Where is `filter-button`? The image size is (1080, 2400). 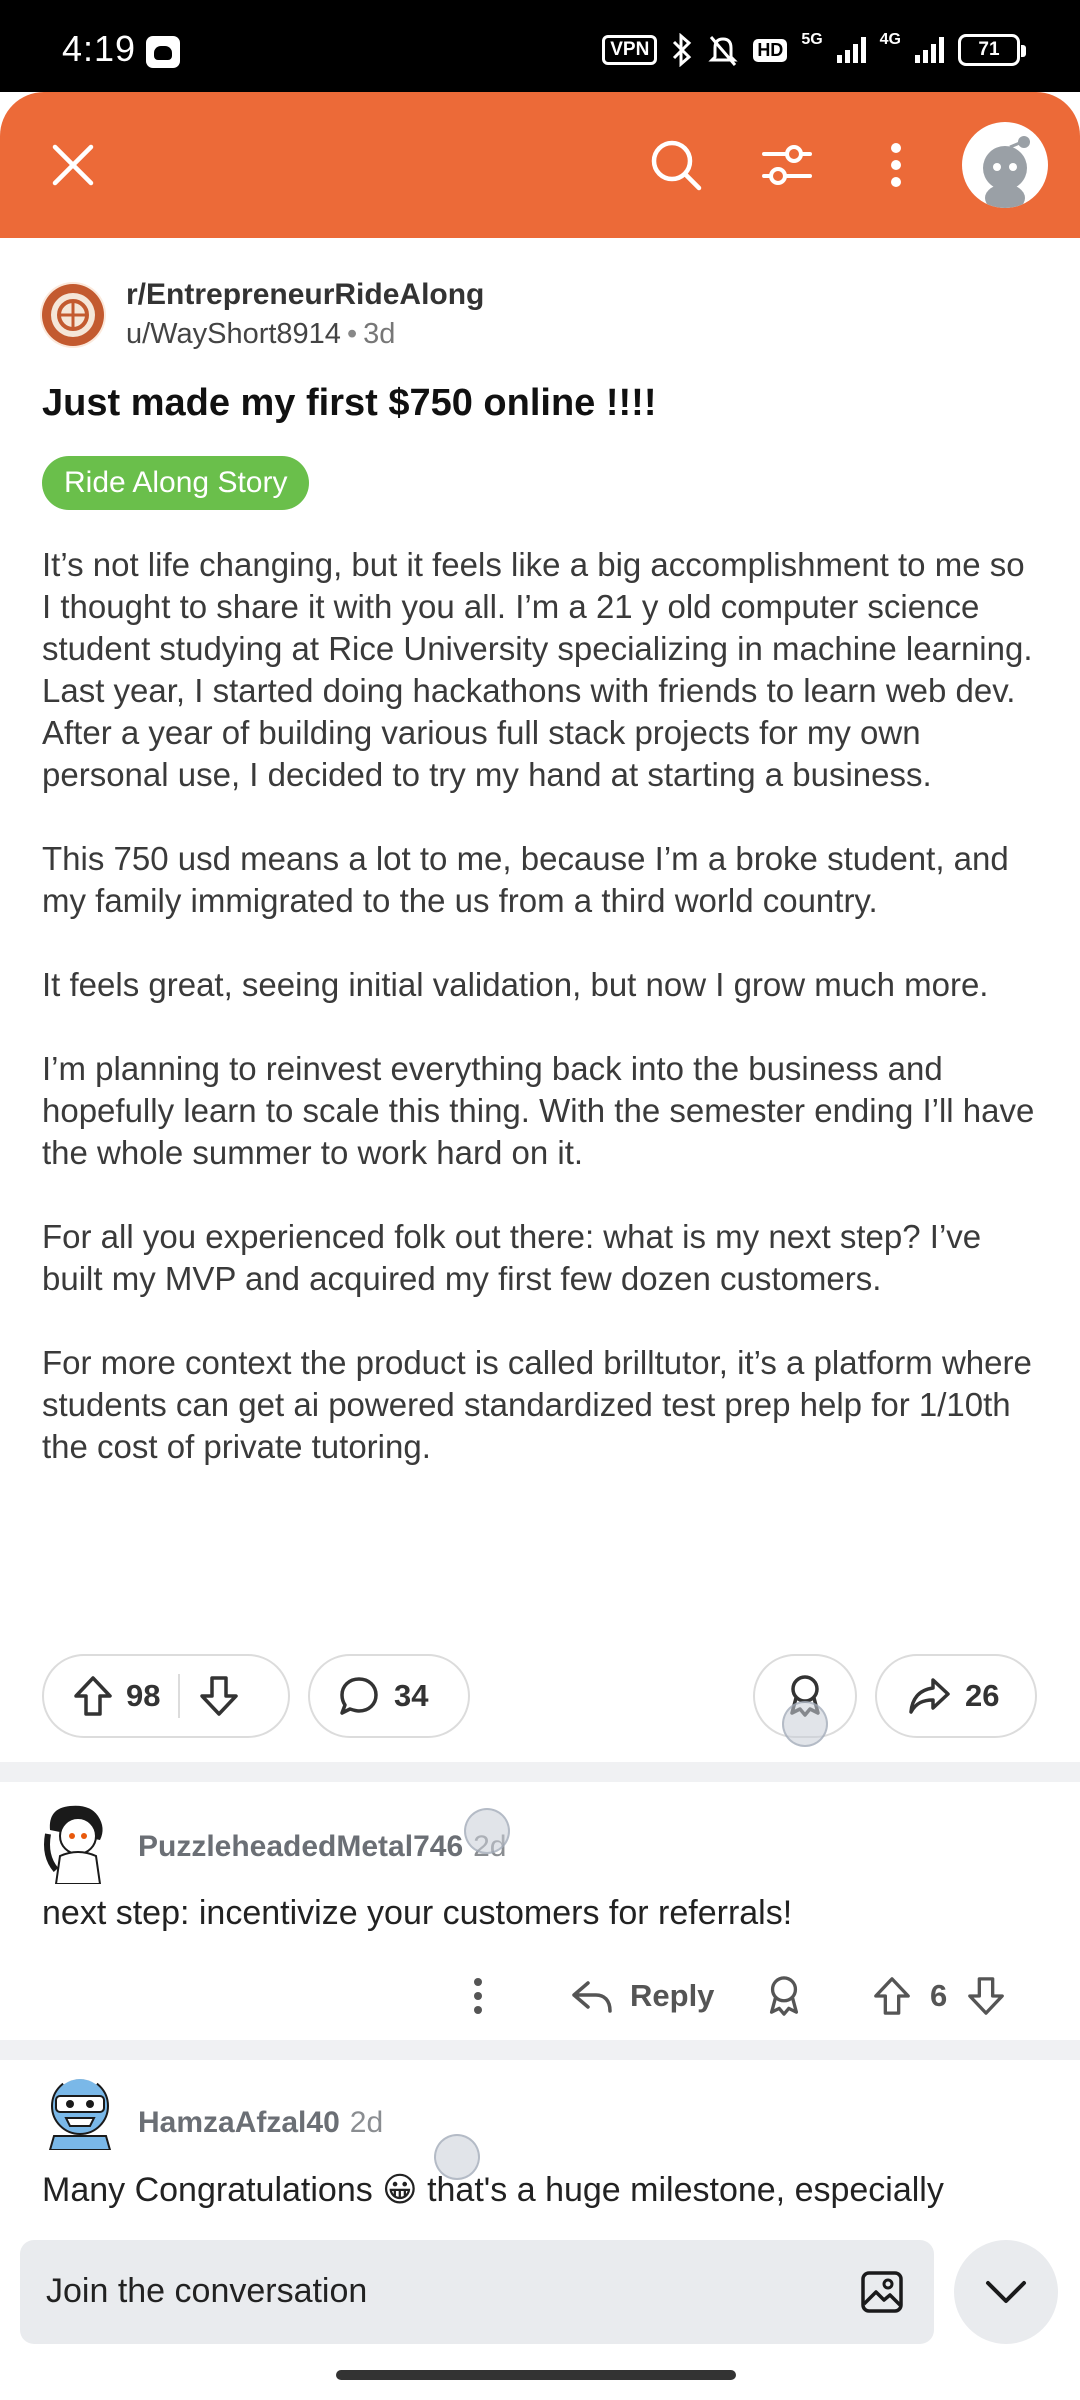
filter-button is located at coordinates (787, 165).